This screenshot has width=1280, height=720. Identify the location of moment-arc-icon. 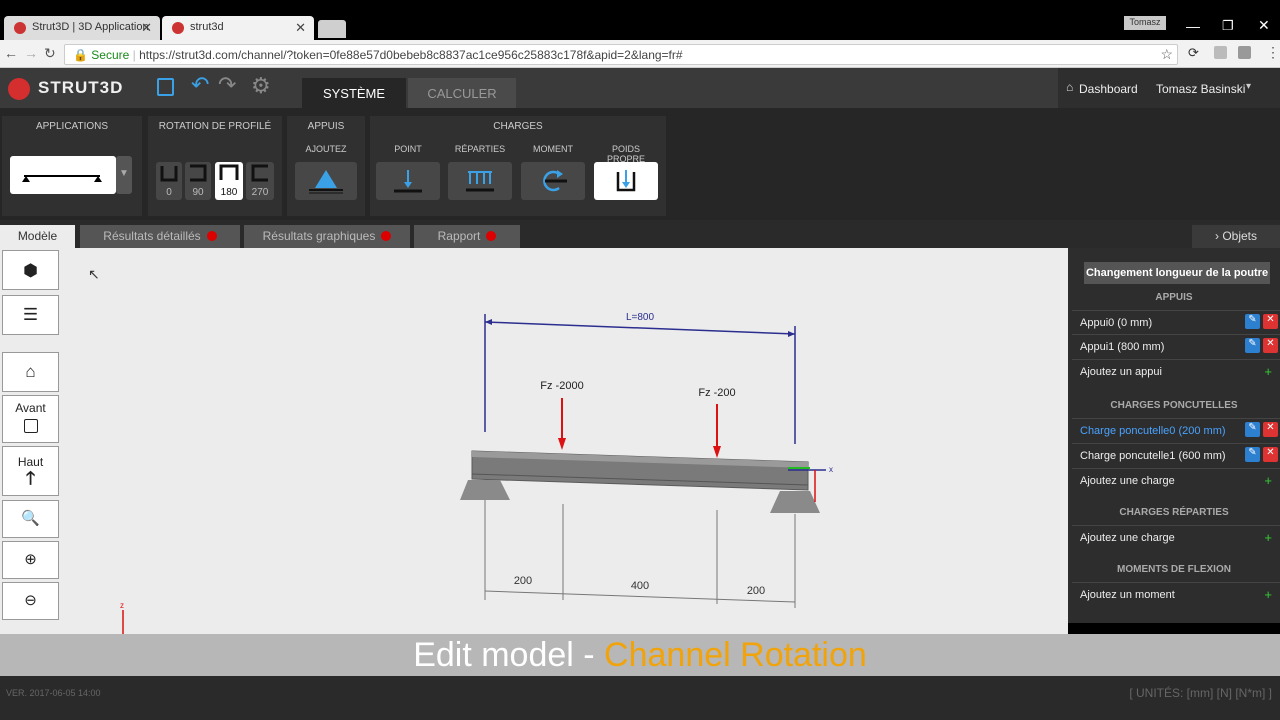
(555, 181).